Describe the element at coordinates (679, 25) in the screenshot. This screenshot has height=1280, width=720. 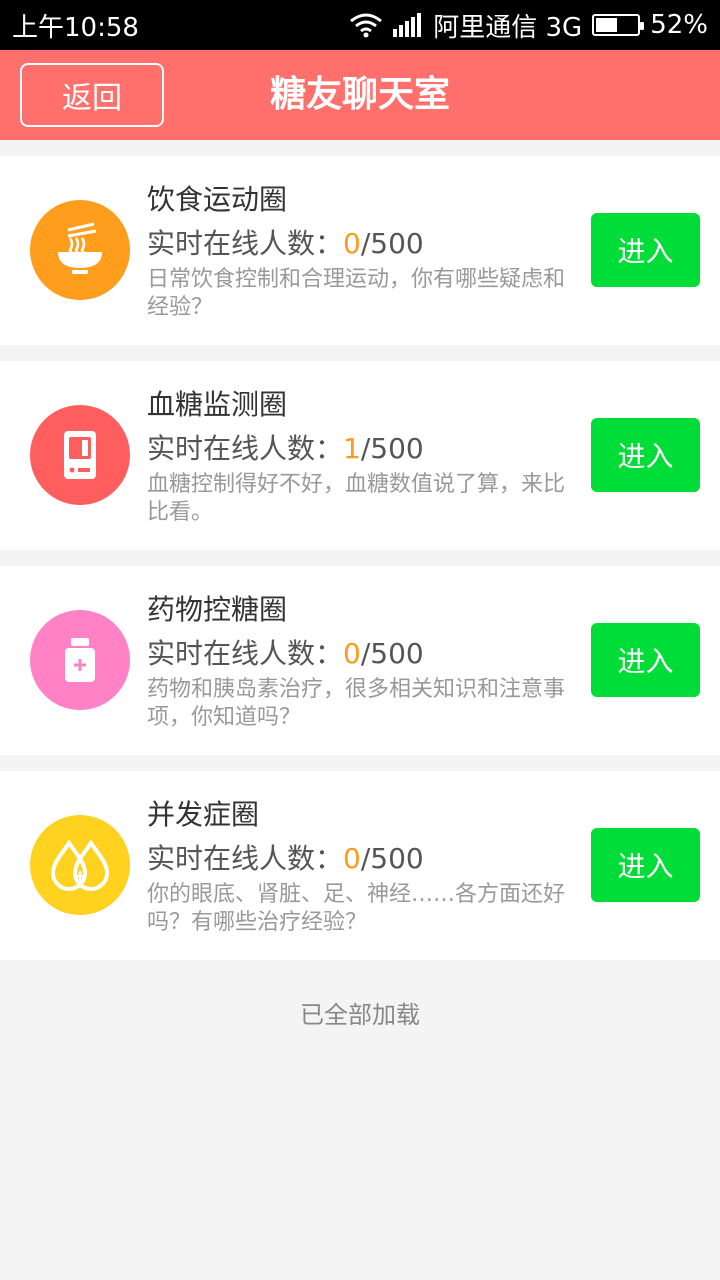
I see `battery-percent: 52%` at that location.